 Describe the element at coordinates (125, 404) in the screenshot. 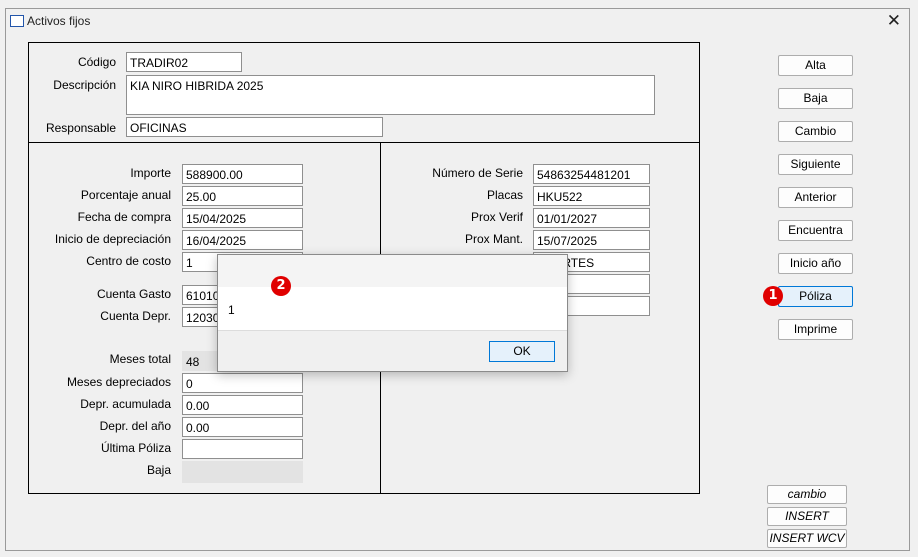

I see `depr-acumulada-label: Depr. acumulada` at that location.